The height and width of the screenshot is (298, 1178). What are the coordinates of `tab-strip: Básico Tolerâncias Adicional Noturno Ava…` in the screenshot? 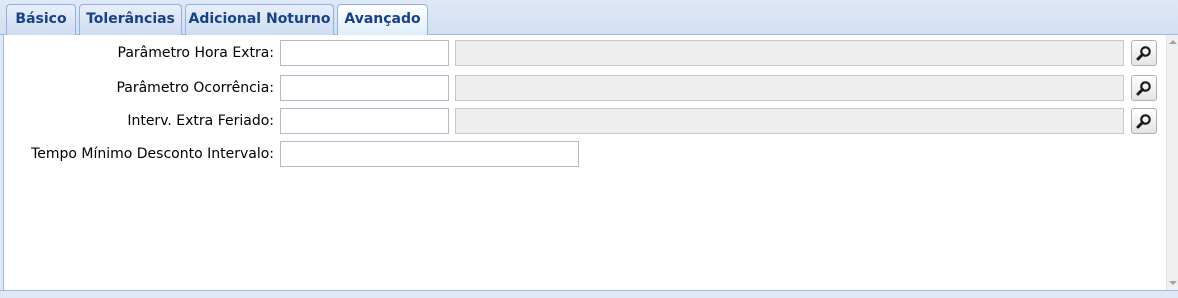 It's located at (589, 18).